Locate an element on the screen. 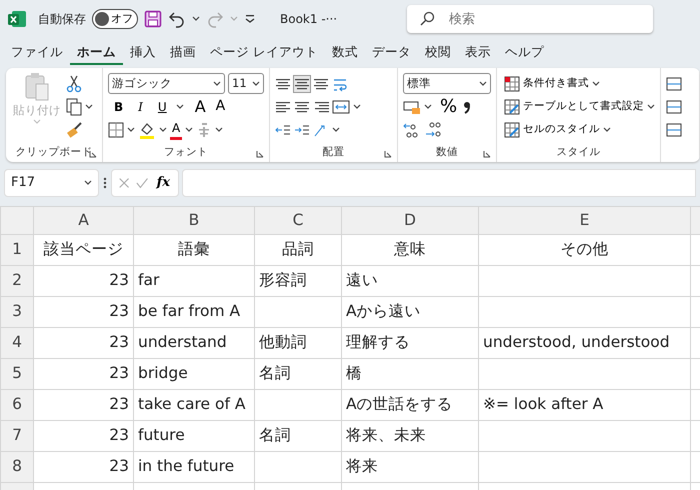  row-header: 1 is located at coordinates (17, 250).